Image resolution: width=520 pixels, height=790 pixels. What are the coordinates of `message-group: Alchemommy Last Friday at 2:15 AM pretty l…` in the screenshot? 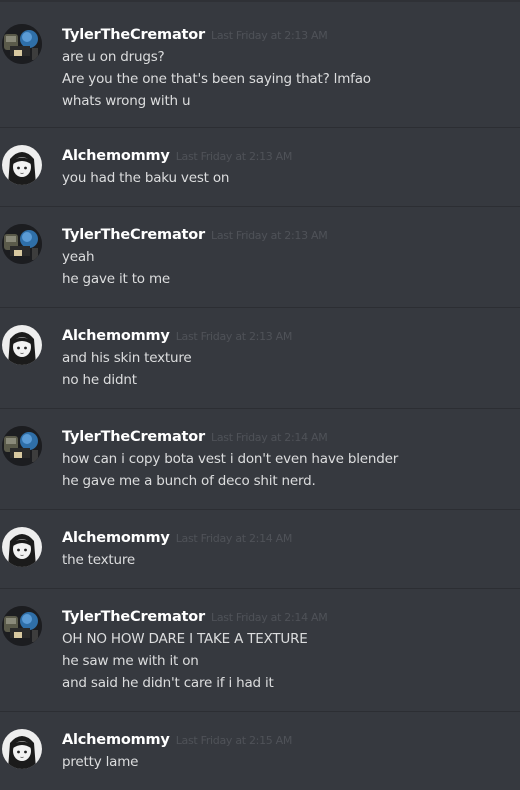 It's located at (260, 751).